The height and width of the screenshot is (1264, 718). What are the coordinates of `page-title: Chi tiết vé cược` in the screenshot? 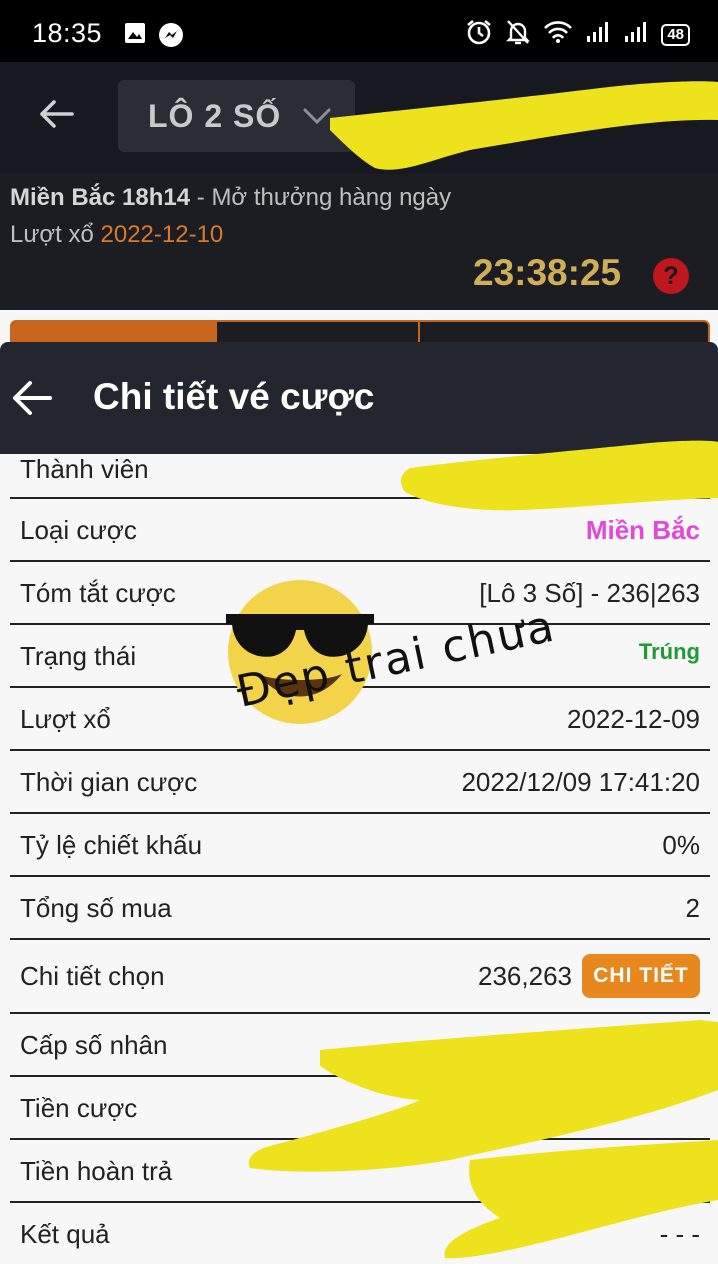 It's located at (234, 396).